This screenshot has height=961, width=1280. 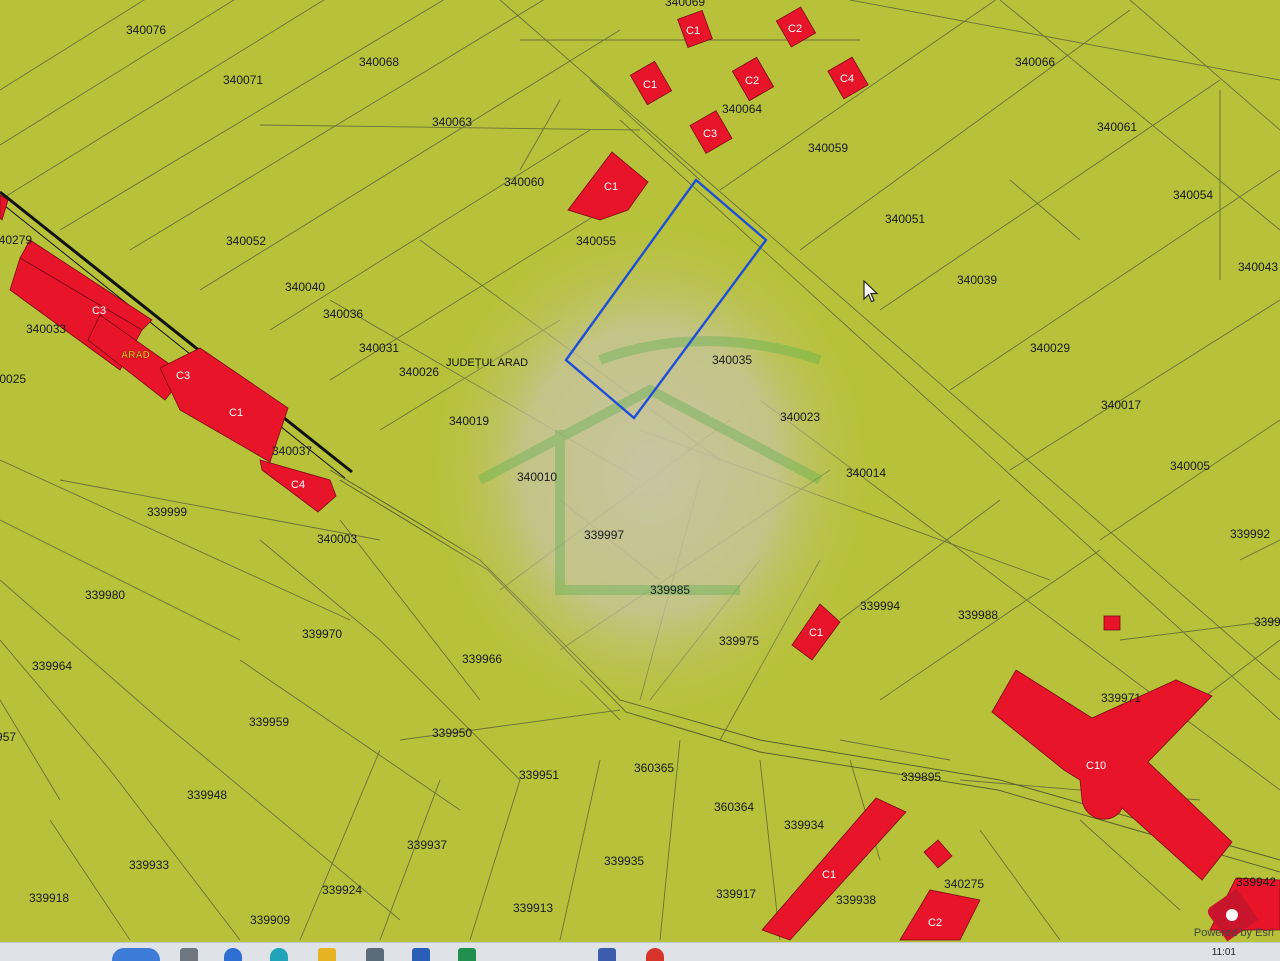 I want to click on parcel-label: 340059, so click(x=828, y=148).